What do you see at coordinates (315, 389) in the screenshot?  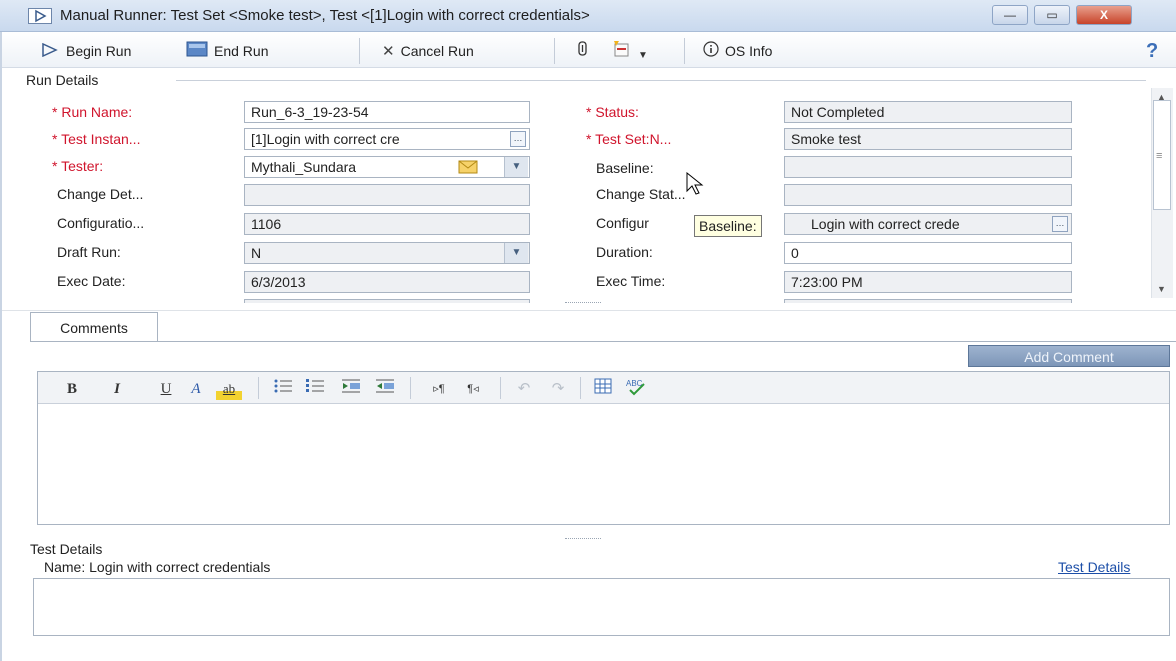 I see `numbered-list-icon` at bounding box center [315, 389].